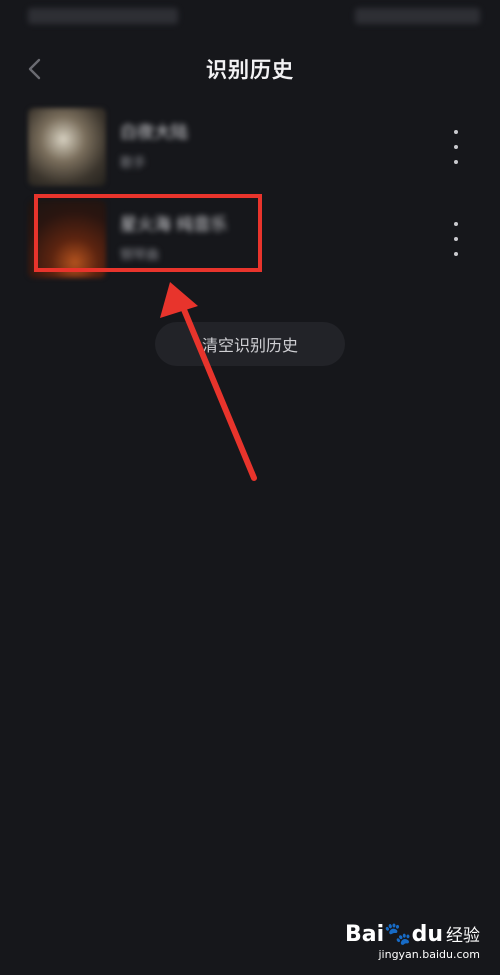 Image resolution: width=500 pixels, height=975 pixels. What do you see at coordinates (154, 133) in the screenshot?
I see `song-title: 白夜大陆` at bounding box center [154, 133].